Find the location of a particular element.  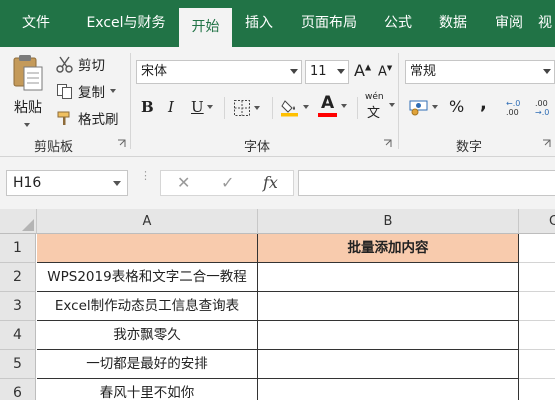

italic-button: I is located at coordinates (171, 107).